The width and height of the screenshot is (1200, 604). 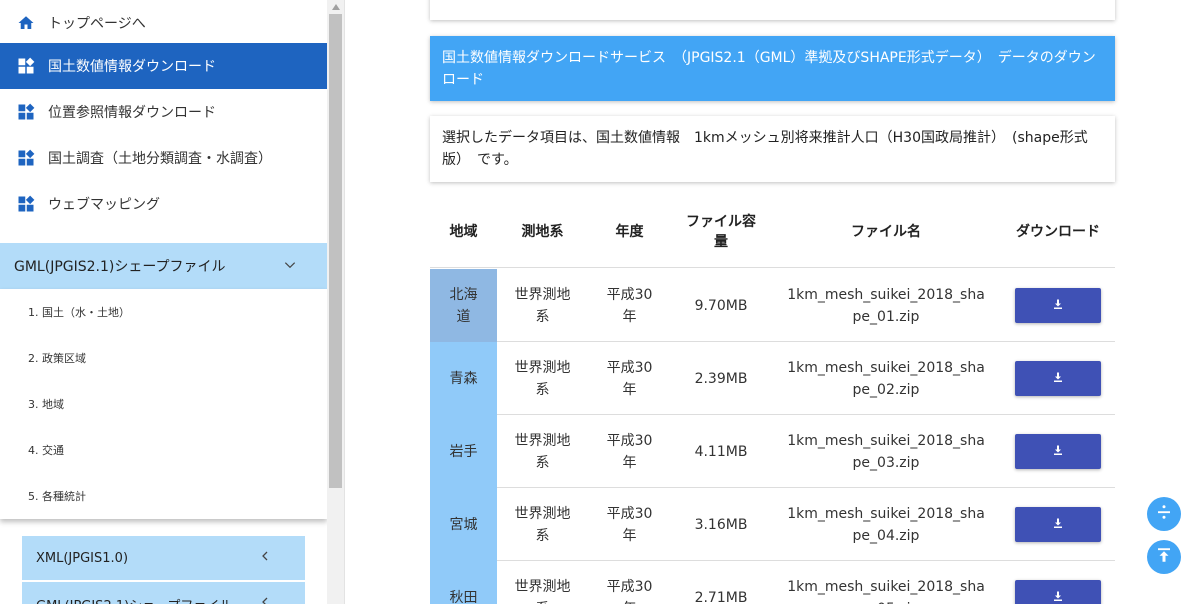 What do you see at coordinates (26, 23) in the screenshot?
I see `home-icon` at bounding box center [26, 23].